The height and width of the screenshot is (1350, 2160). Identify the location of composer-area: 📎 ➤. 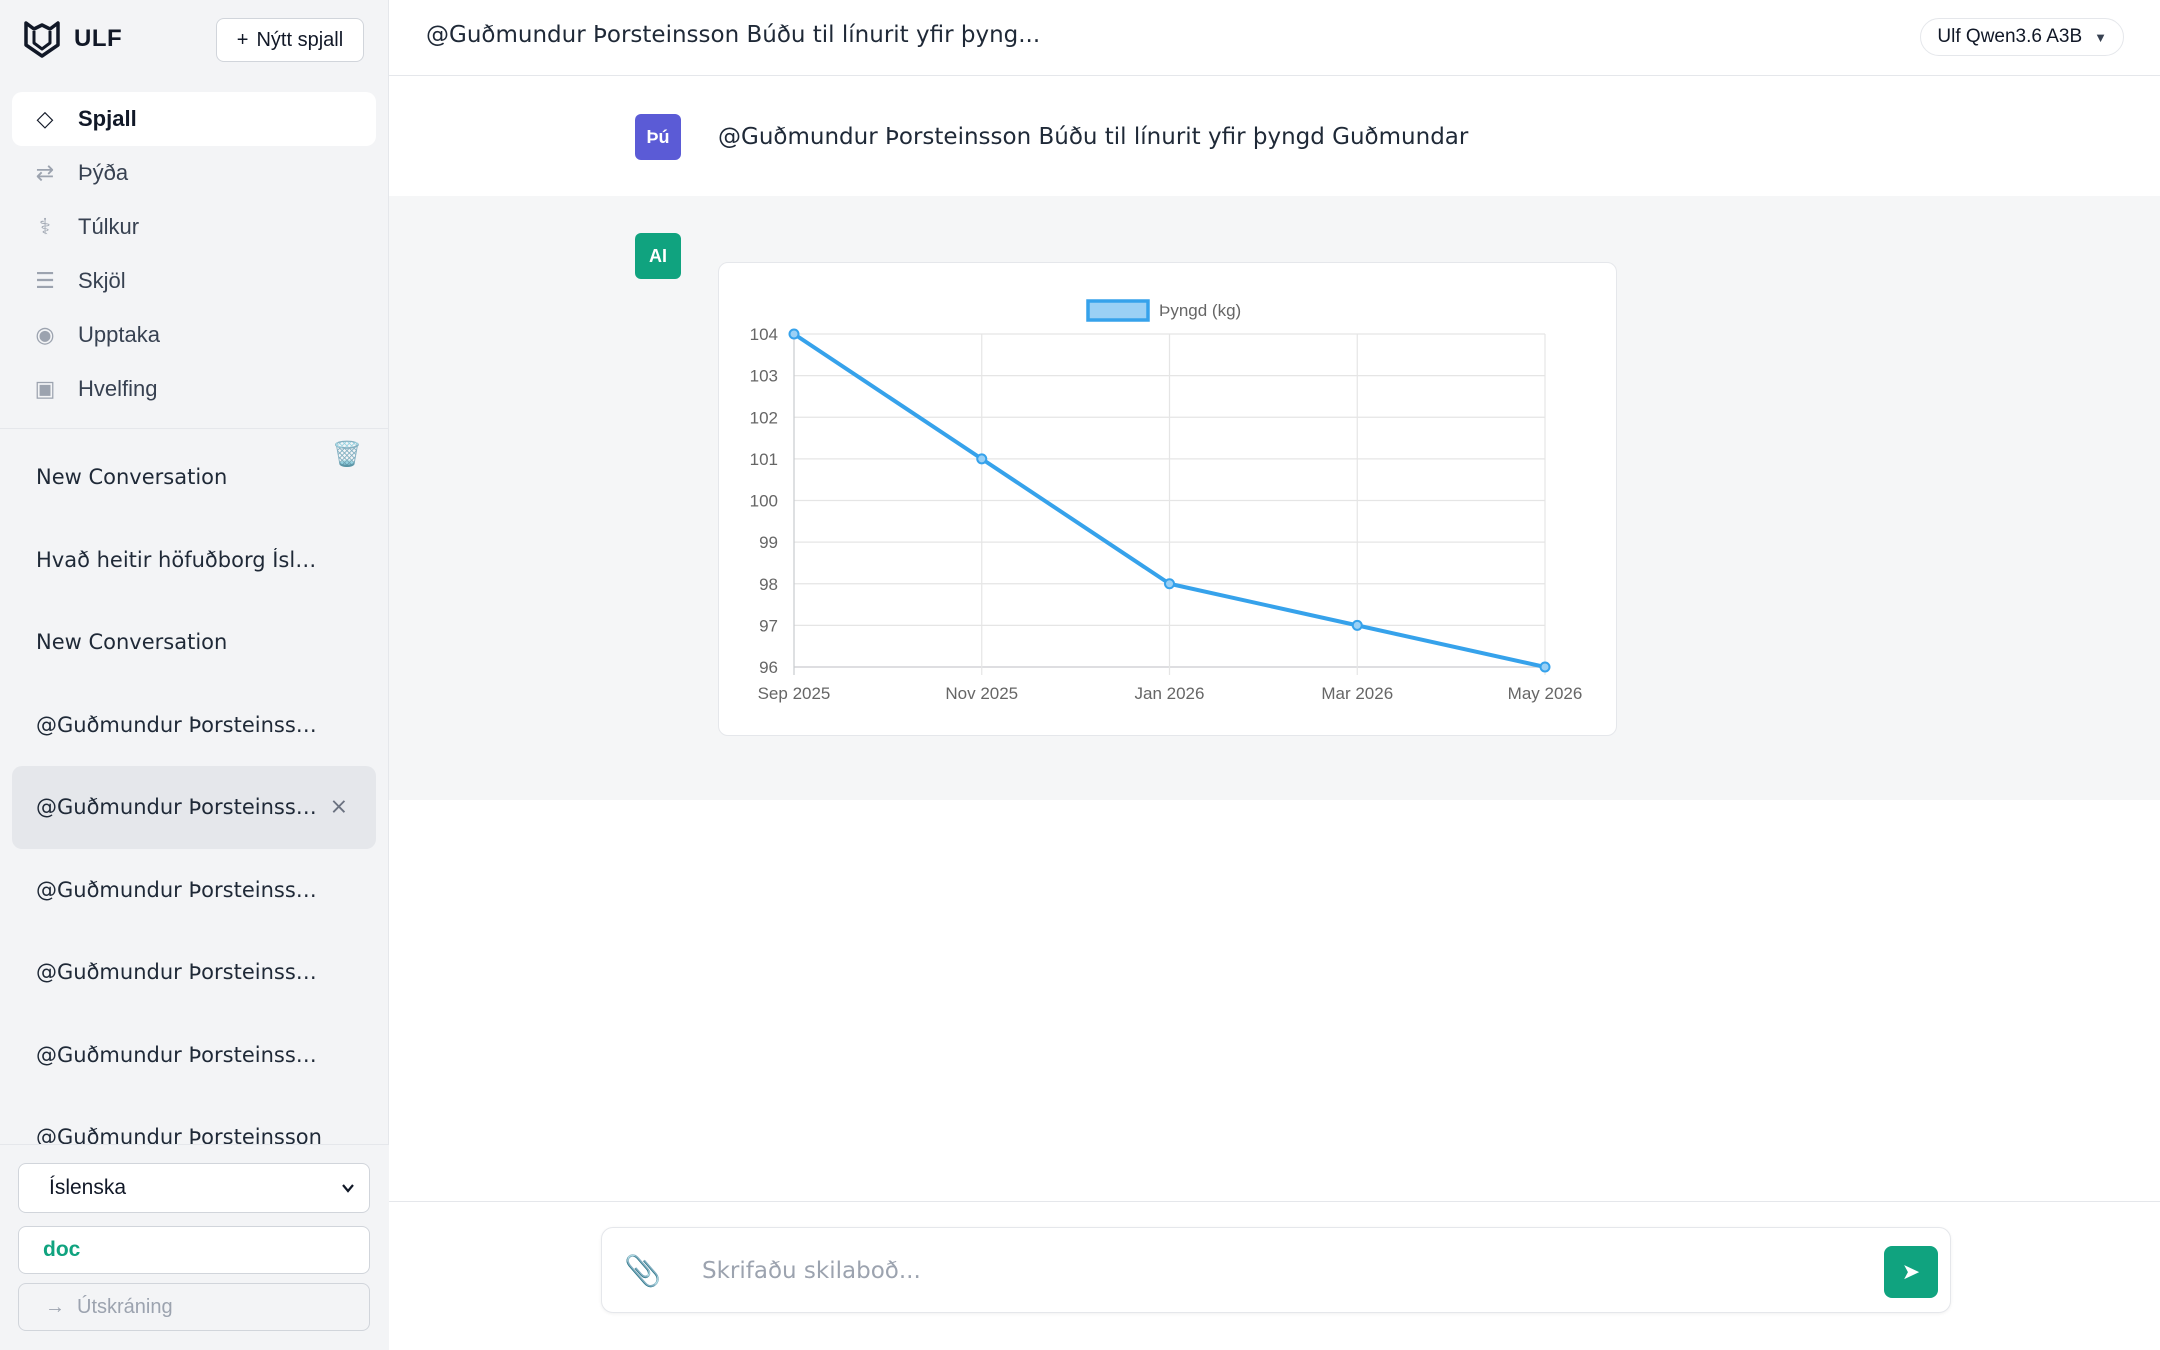
(1274, 1275).